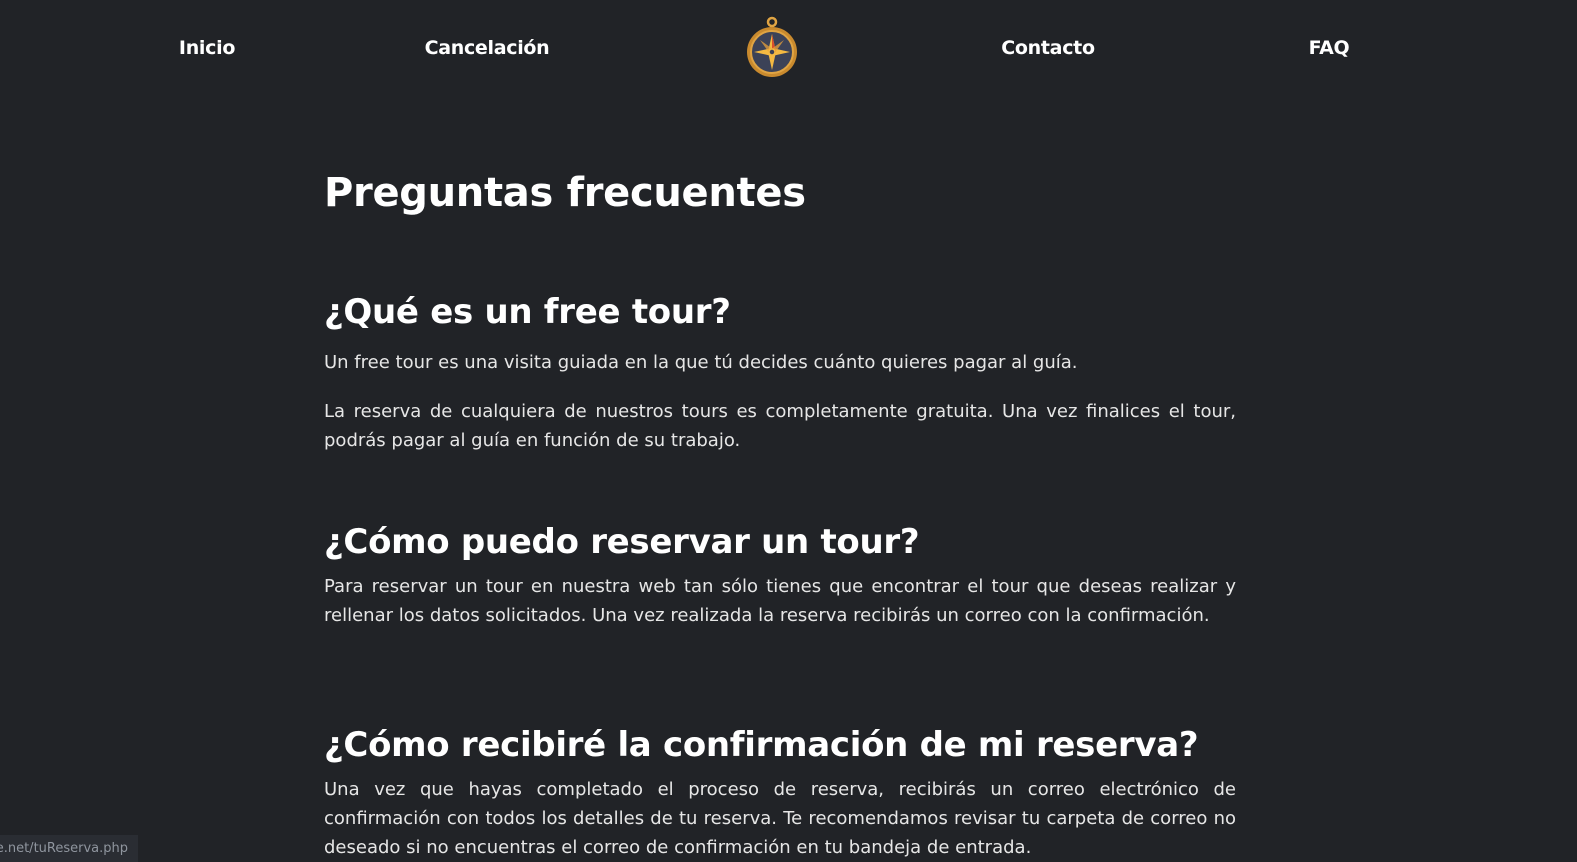 Image resolution: width=1577 pixels, height=862 pixels. What do you see at coordinates (565, 193) in the screenshot?
I see `page-title: Preguntas frecuentes` at bounding box center [565, 193].